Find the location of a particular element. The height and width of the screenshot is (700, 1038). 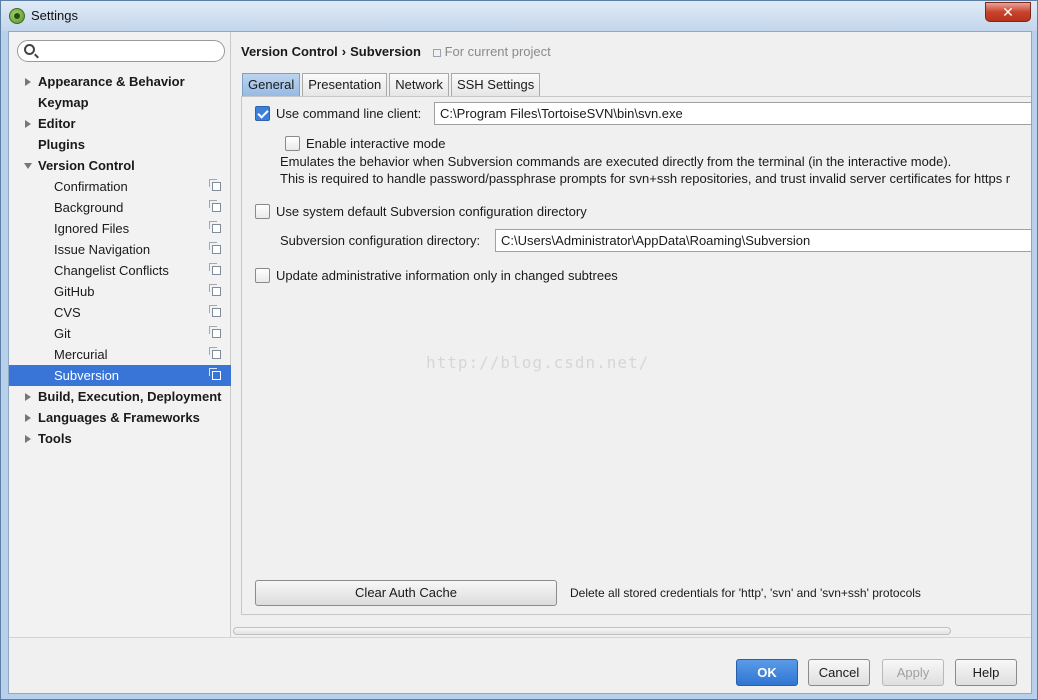

sidebar-item-label: Mercurial is located at coordinates (81, 354).